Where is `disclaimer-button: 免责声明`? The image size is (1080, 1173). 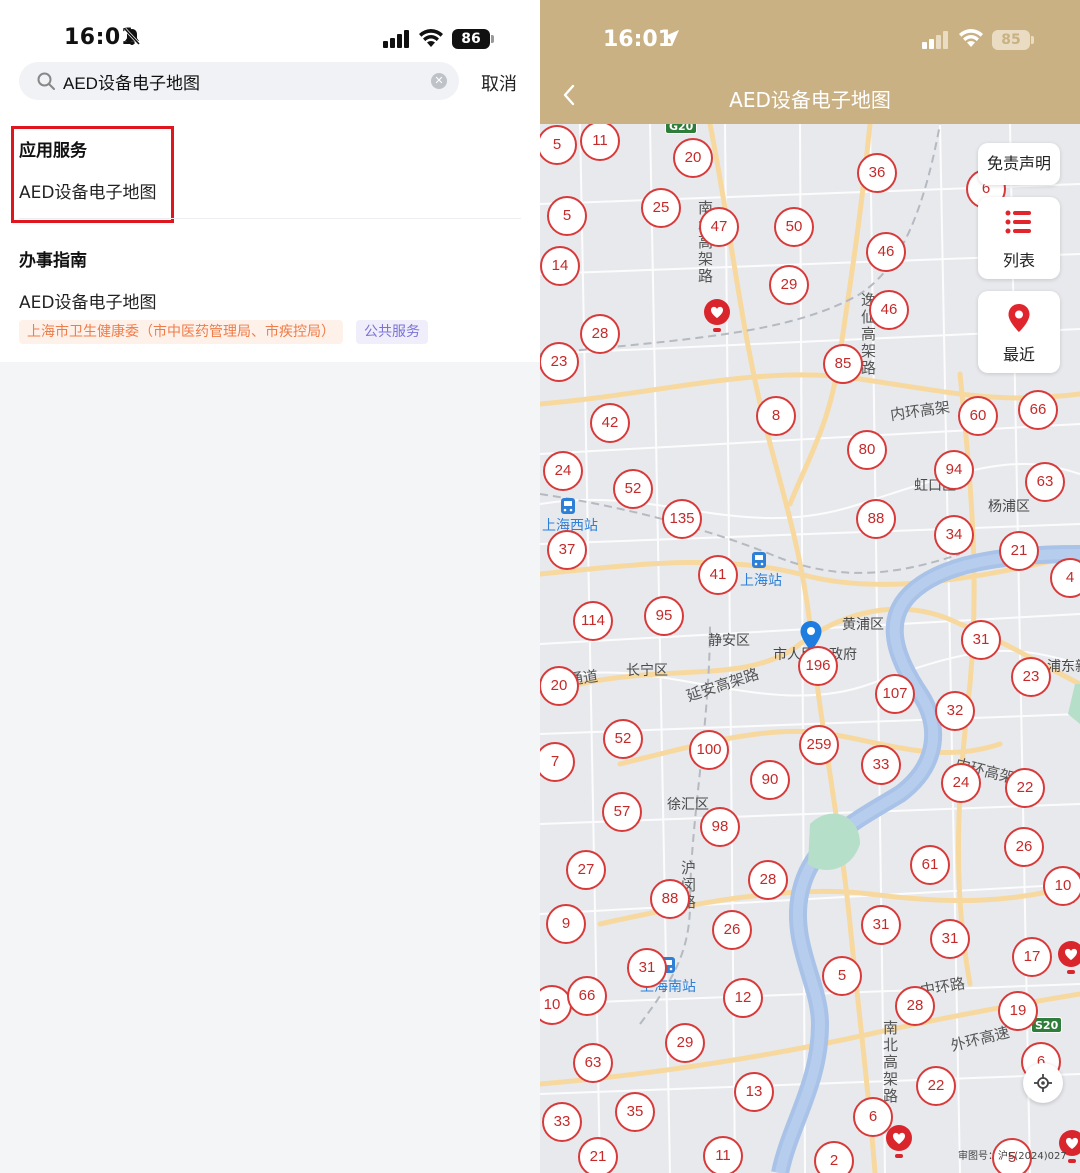
disclaimer-button: 免责声明 is located at coordinates (1019, 164).